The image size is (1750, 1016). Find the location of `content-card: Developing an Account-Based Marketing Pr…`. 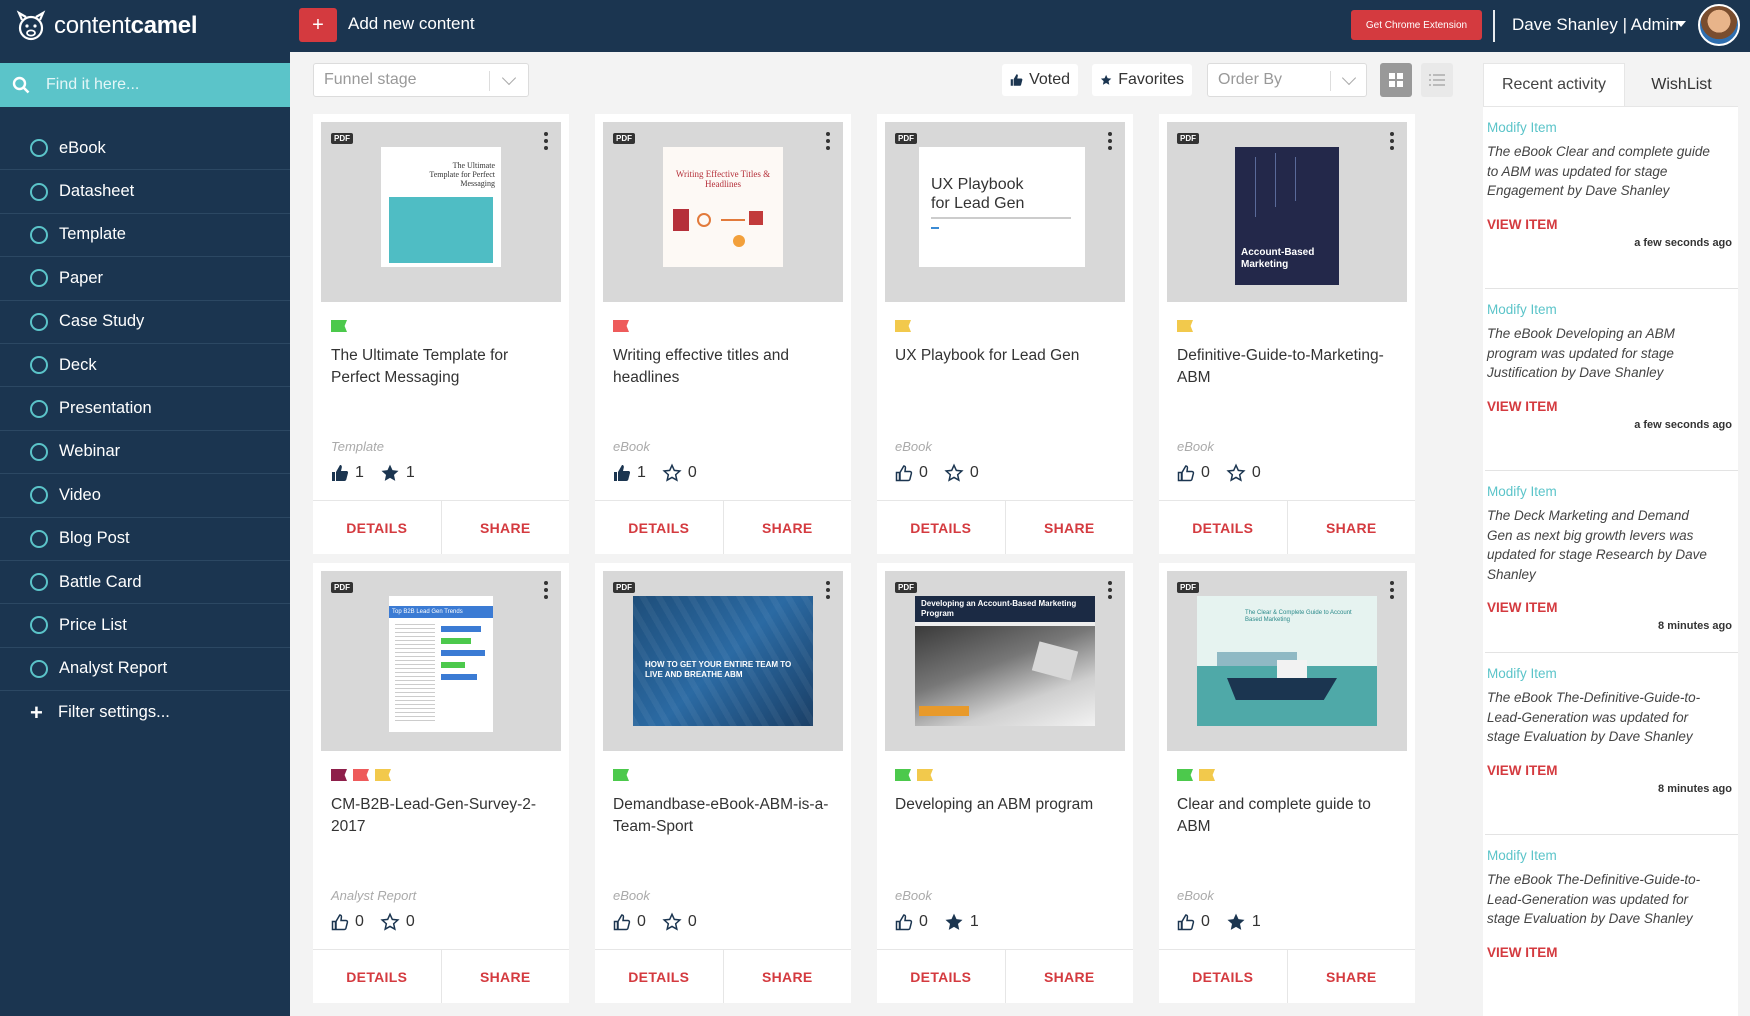

content-card: Developing an Account-Based Marketing Pr… is located at coordinates (1005, 783).